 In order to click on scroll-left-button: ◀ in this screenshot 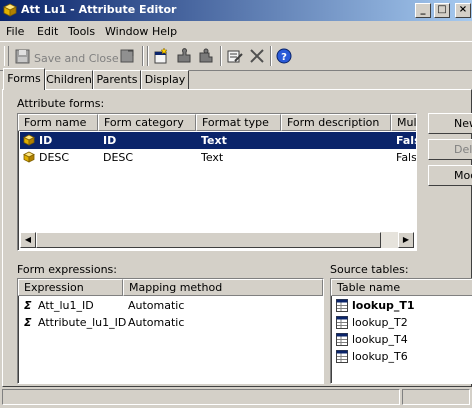, I will do `click(28, 240)`.